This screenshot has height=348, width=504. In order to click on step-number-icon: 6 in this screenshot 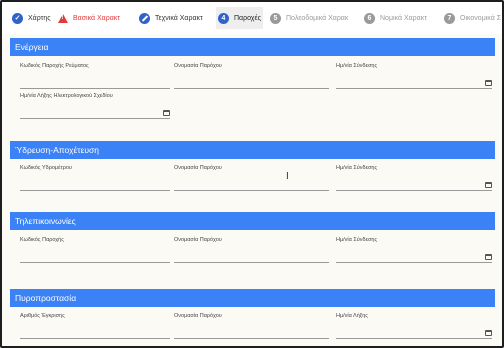, I will do `click(369, 18)`.